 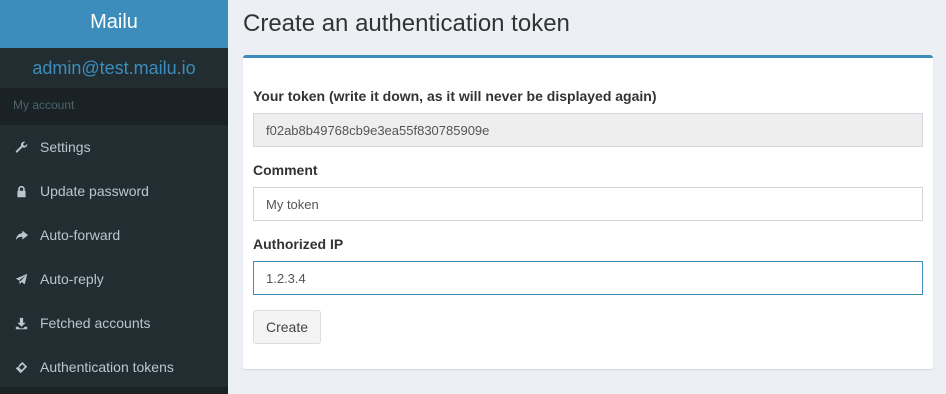 What do you see at coordinates (287, 327) in the screenshot?
I see `create-button: Create` at bounding box center [287, 327].